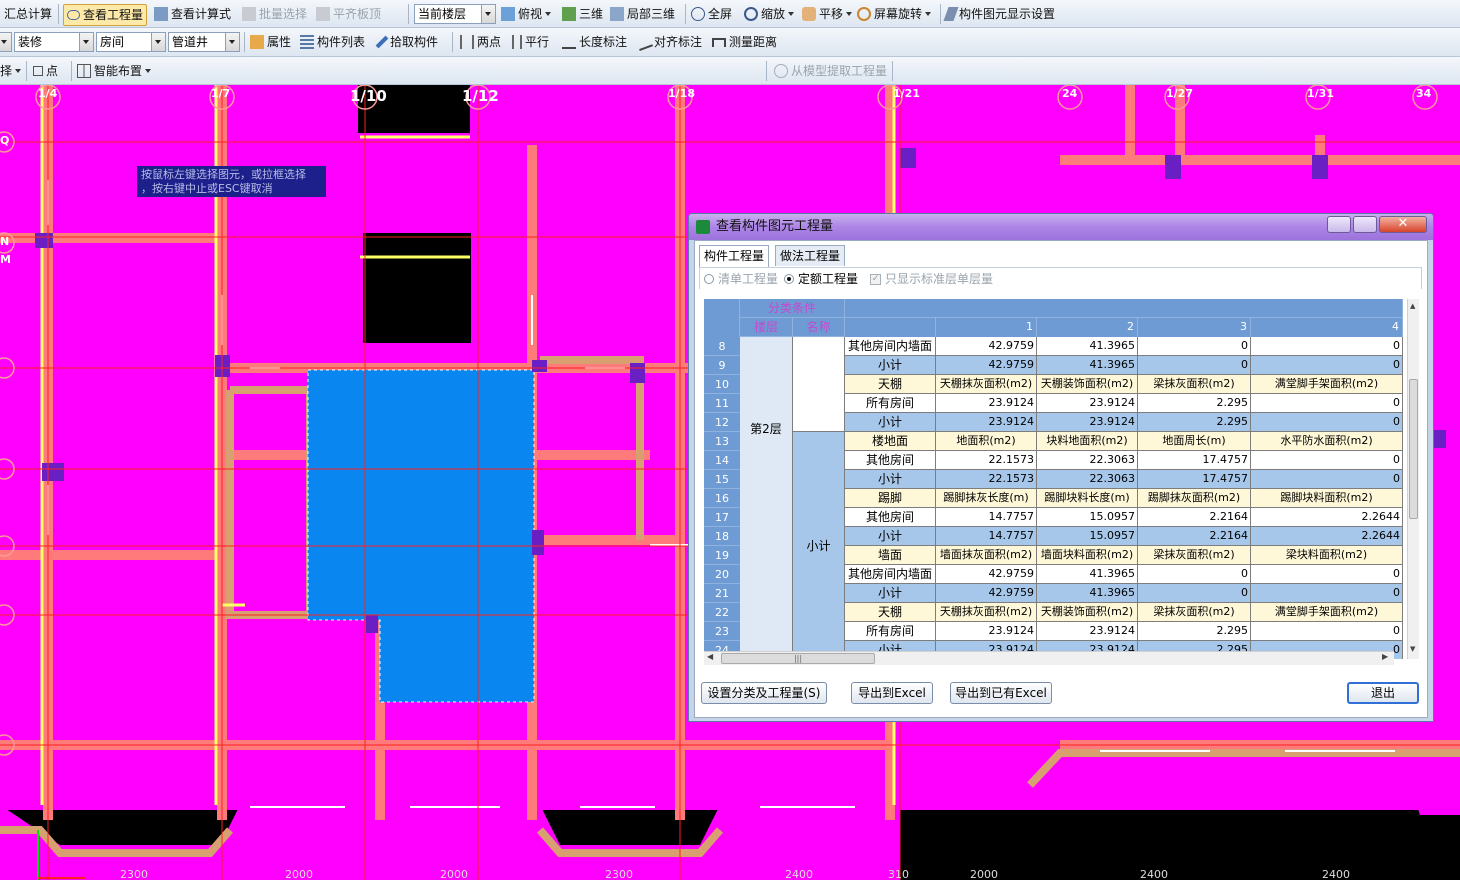 This screenshot has height=880, width=1460. Describe the element at coordinates (1327, 498) in the screenshot. I see `qty-cell: 踢脚块料面积(m2)` at that location.